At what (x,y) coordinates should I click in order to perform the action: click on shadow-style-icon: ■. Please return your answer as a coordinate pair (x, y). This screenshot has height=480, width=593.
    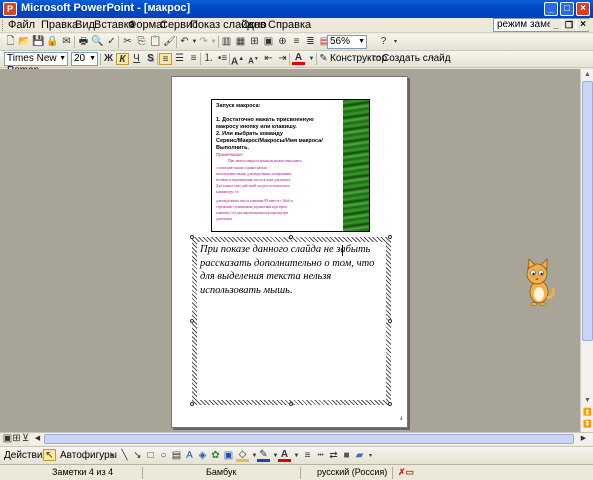
    Looking at the image, I should click on (346, 456).